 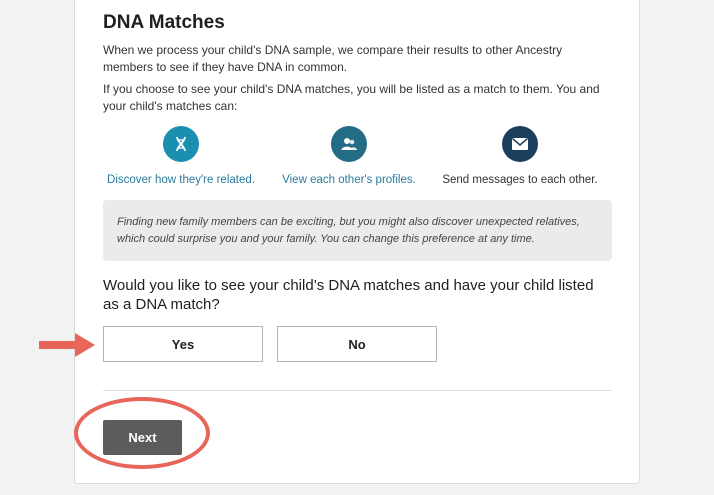 What do you see at coordinates (183, 344) in the screenshot?
I see `yes-button: Yes` at bounding box center [183, 344].